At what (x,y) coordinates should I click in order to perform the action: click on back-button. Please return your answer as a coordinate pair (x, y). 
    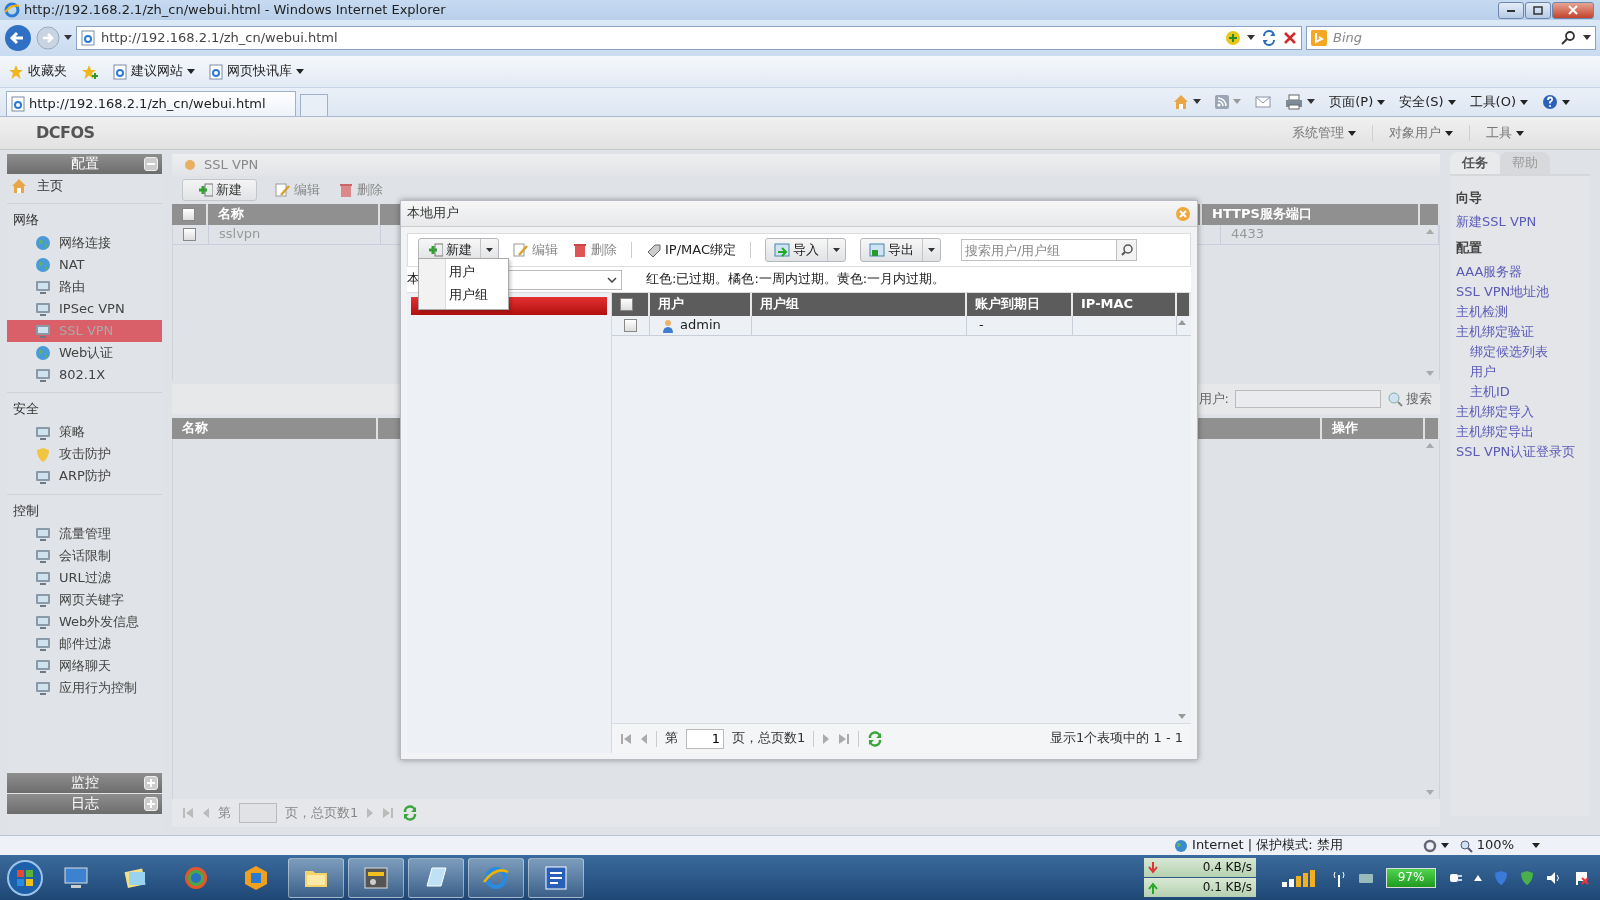
    Looking at the image, I should click on (18, 38).